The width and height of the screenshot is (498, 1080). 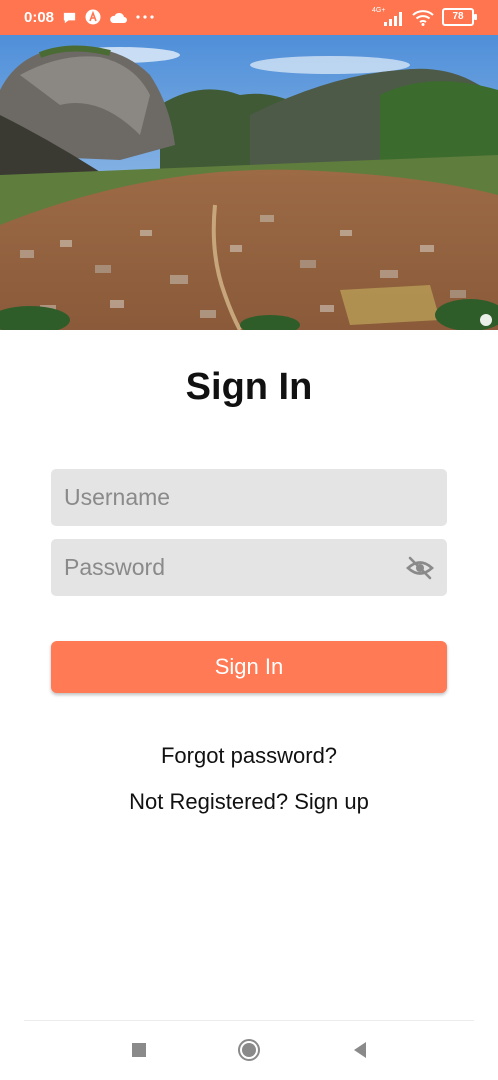 What do you see at coordinates (249, 667) in the screenshot?
I see `sign-in-button: Sign In` at bounding box center [249, 667].